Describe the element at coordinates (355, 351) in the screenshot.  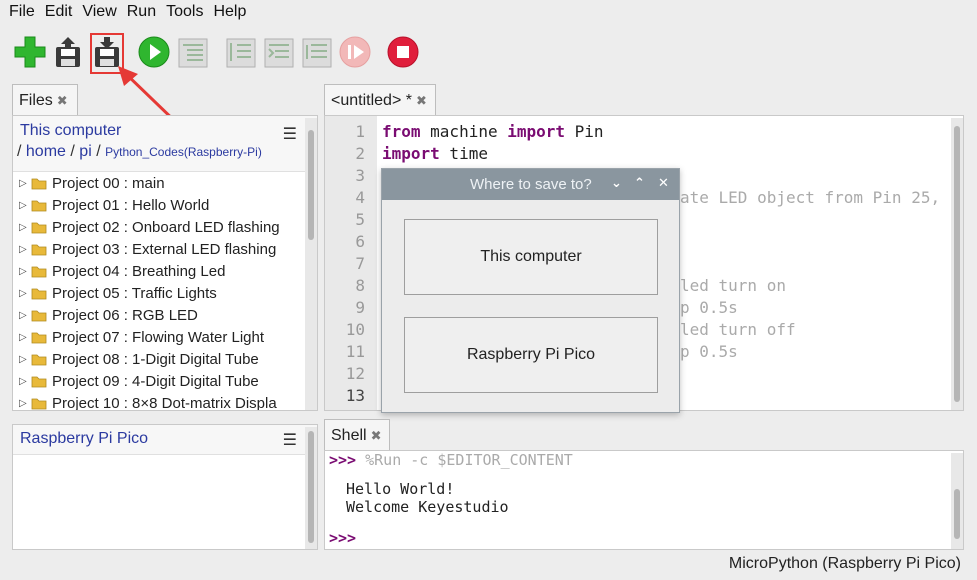
I see `line-number: 11` at that location.